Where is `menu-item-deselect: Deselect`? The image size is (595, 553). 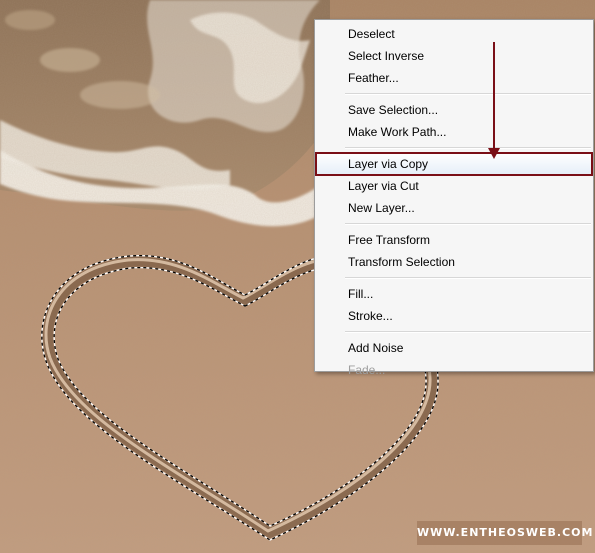 menu-item-deselect: Deselect is located at coordinates (454, 34).